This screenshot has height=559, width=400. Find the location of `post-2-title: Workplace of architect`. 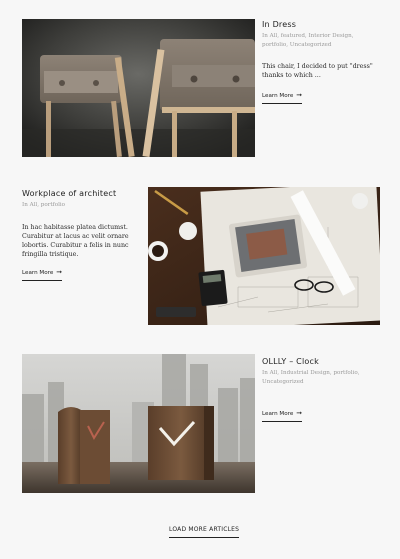

post-2-title: Workplace of architect is located at coordinates (69, 193).